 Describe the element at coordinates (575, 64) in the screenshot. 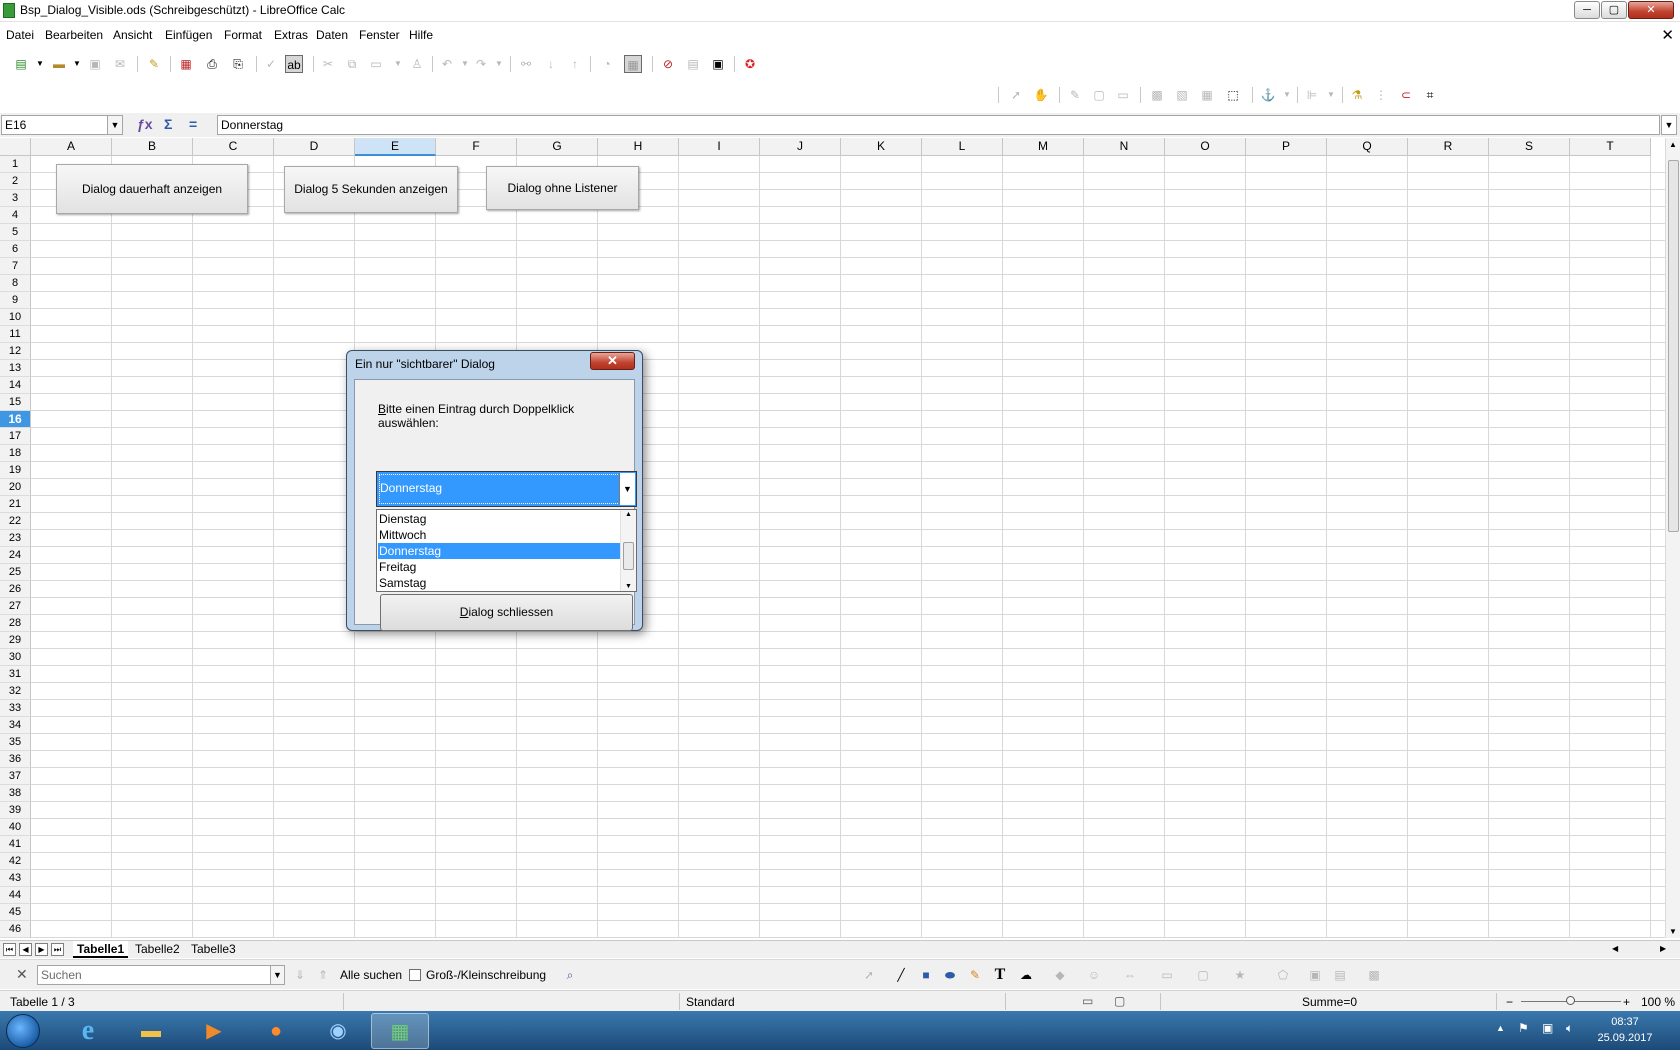

I see `sort-descending-icon: ↑` at that location.